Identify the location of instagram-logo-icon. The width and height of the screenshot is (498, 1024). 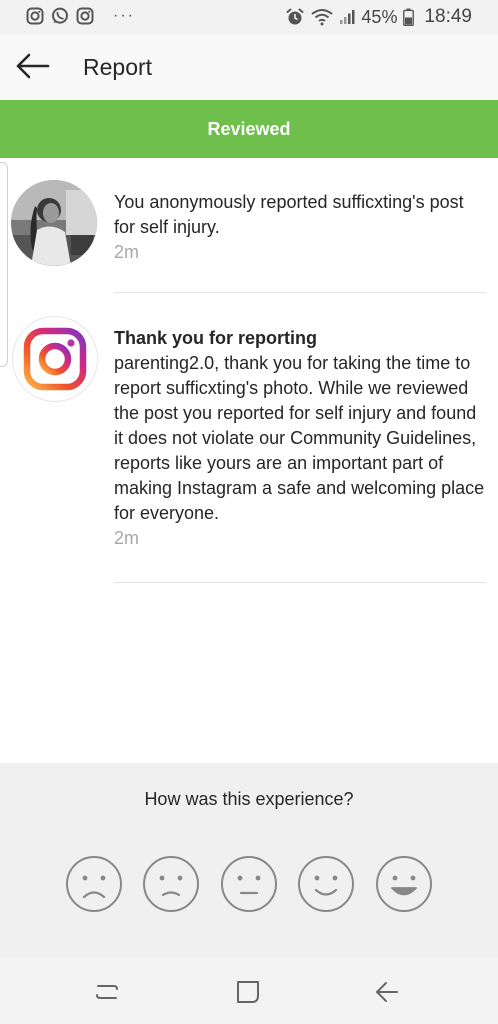
(55, 359).